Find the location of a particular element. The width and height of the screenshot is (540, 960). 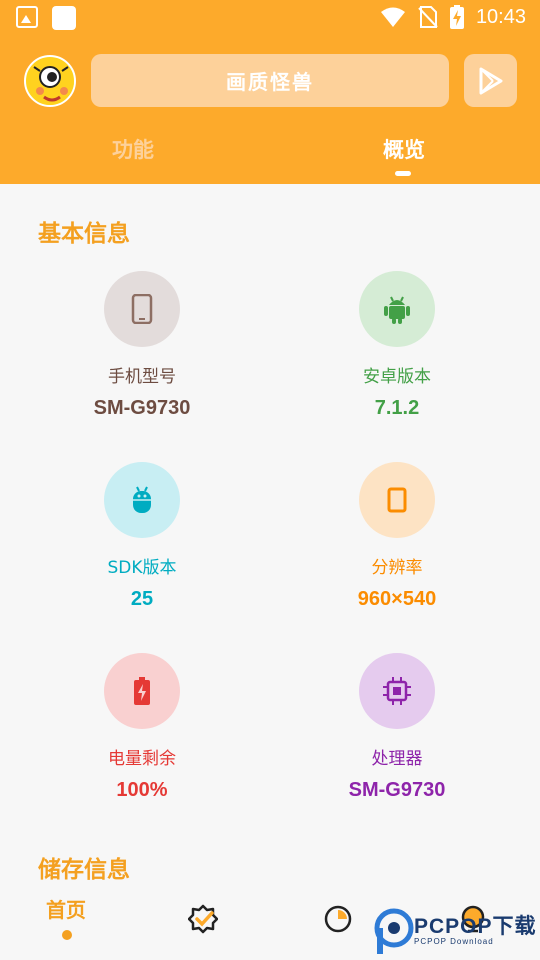

play-icon is located at coordinates (490, 80).